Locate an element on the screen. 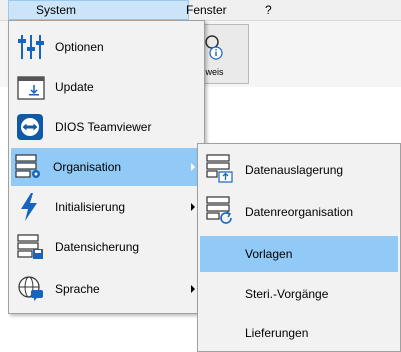  menu-item-datensicherung-label: Datensicherung is located at coordinates (97, 247).